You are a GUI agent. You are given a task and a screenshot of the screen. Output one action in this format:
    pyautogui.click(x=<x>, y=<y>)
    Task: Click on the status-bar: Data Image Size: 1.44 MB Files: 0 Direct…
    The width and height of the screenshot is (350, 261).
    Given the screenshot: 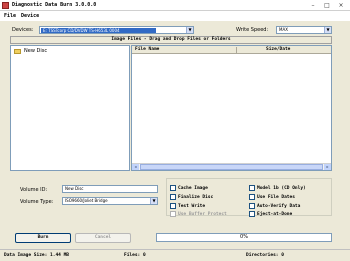 What is the action you would take?
    pyautogui.click(x=175, y=255)
    